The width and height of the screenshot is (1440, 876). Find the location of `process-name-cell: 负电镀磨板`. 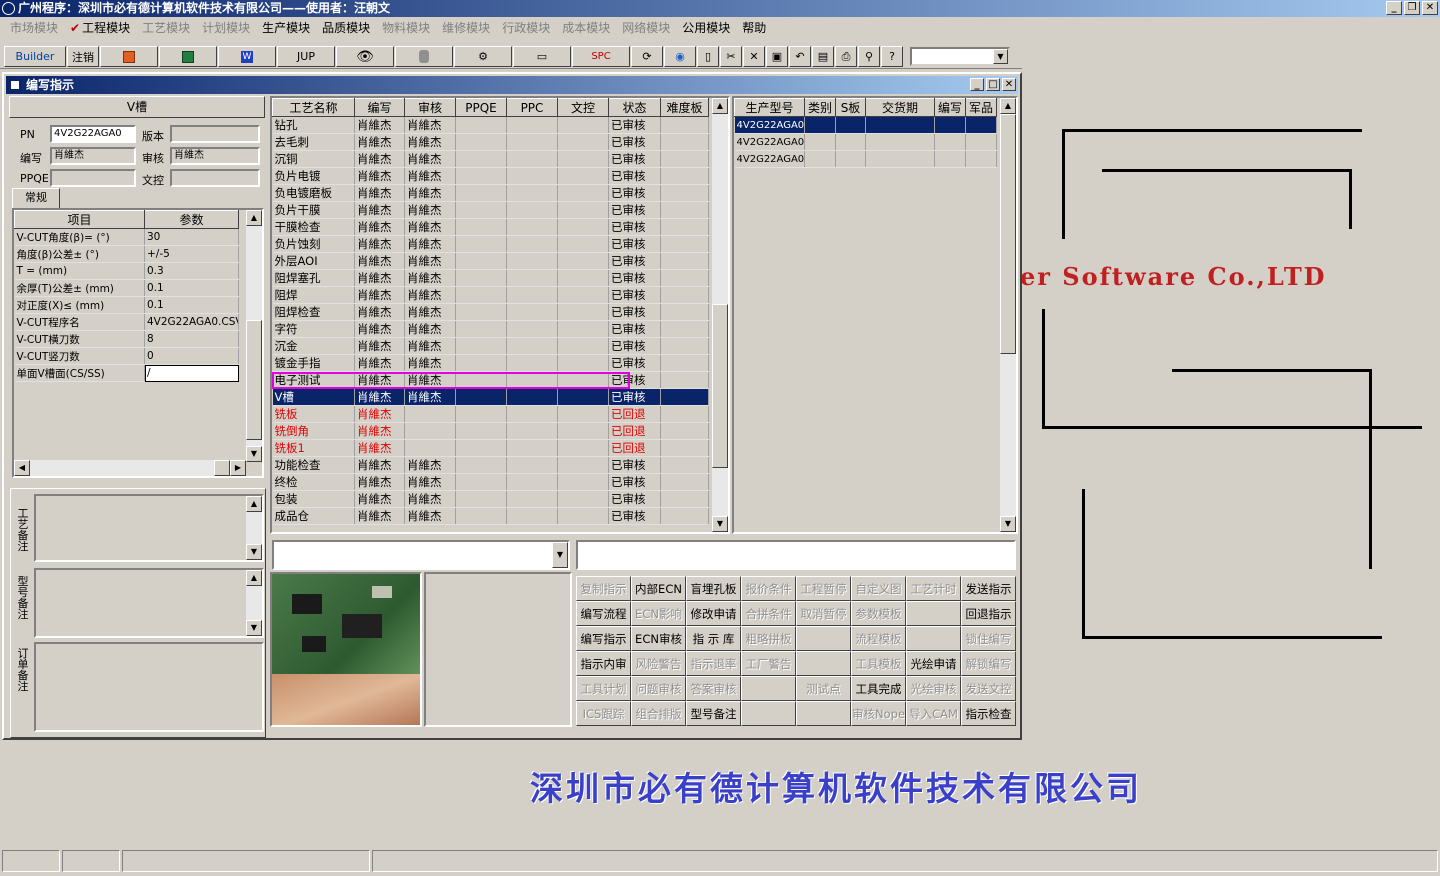

process-name-cell: 负电镀磨板 is located at coordinates (313, 193).